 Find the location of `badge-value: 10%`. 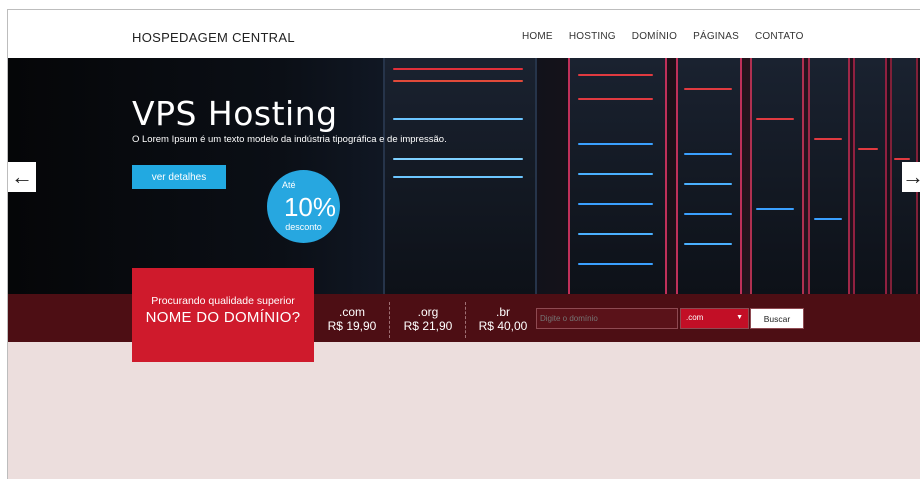

badge-value: 10% is located at coordinates (309, 207).